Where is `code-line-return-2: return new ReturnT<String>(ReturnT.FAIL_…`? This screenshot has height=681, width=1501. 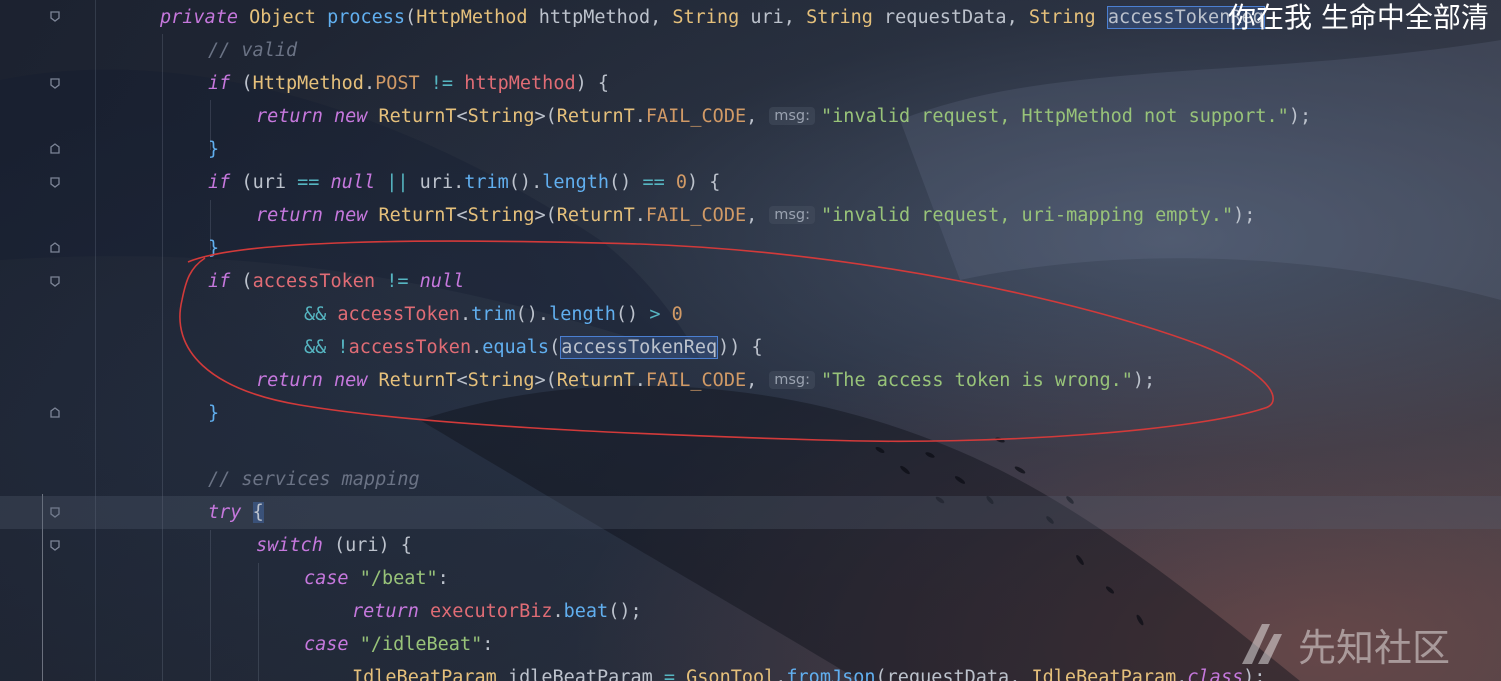
code-line-return-2: return new ReturnT<String>(ReturnT.FAIL_… is located at coordinates (755, 215).